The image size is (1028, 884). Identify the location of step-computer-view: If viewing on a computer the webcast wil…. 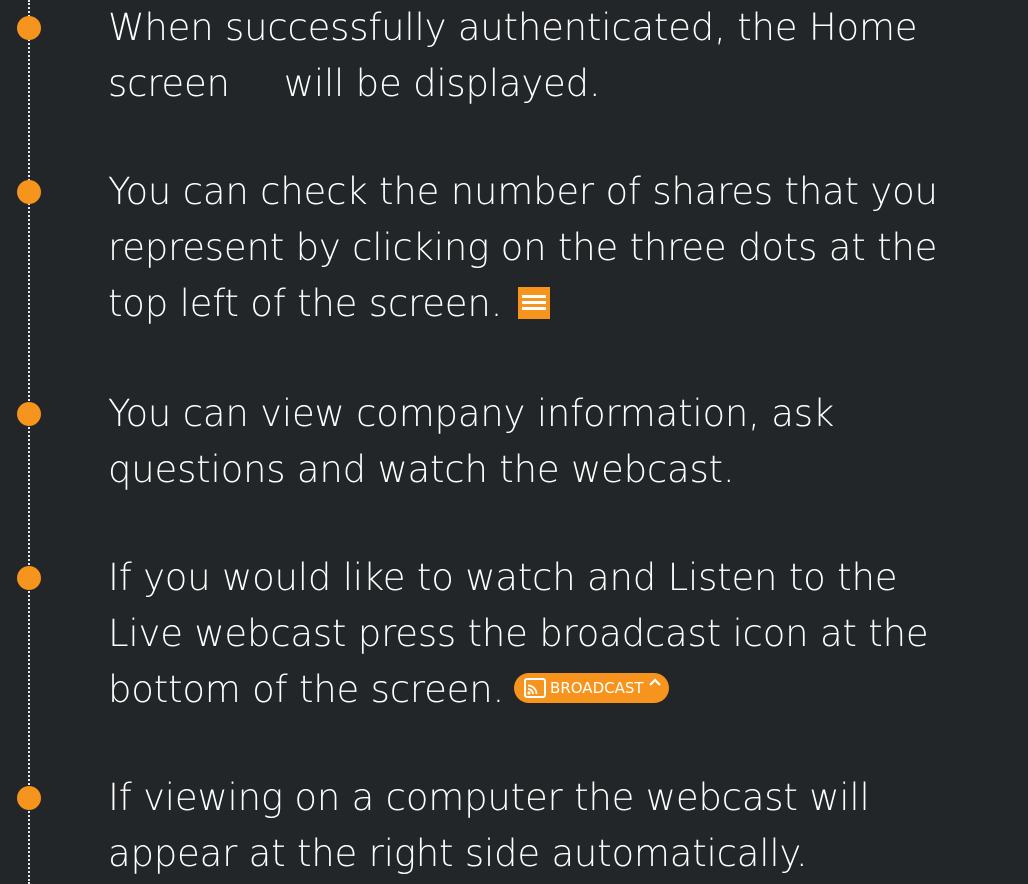
(565, 826).